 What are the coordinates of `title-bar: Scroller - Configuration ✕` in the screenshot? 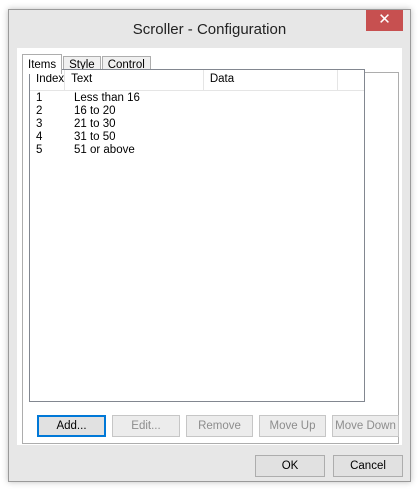 It's located at (209, 29).